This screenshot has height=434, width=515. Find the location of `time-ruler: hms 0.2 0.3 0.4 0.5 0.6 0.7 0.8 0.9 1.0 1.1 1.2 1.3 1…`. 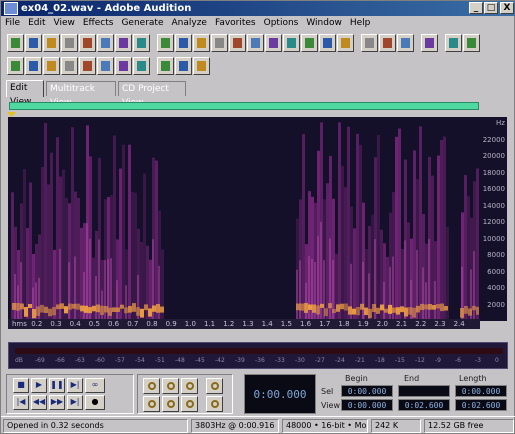

time-ruler: hms 0.2 0.3 0.4 0.5 0.6 0.7 0.8 0.9 1.0 1.1 1.2 1.3 1… is located at coordinates (244, 324).